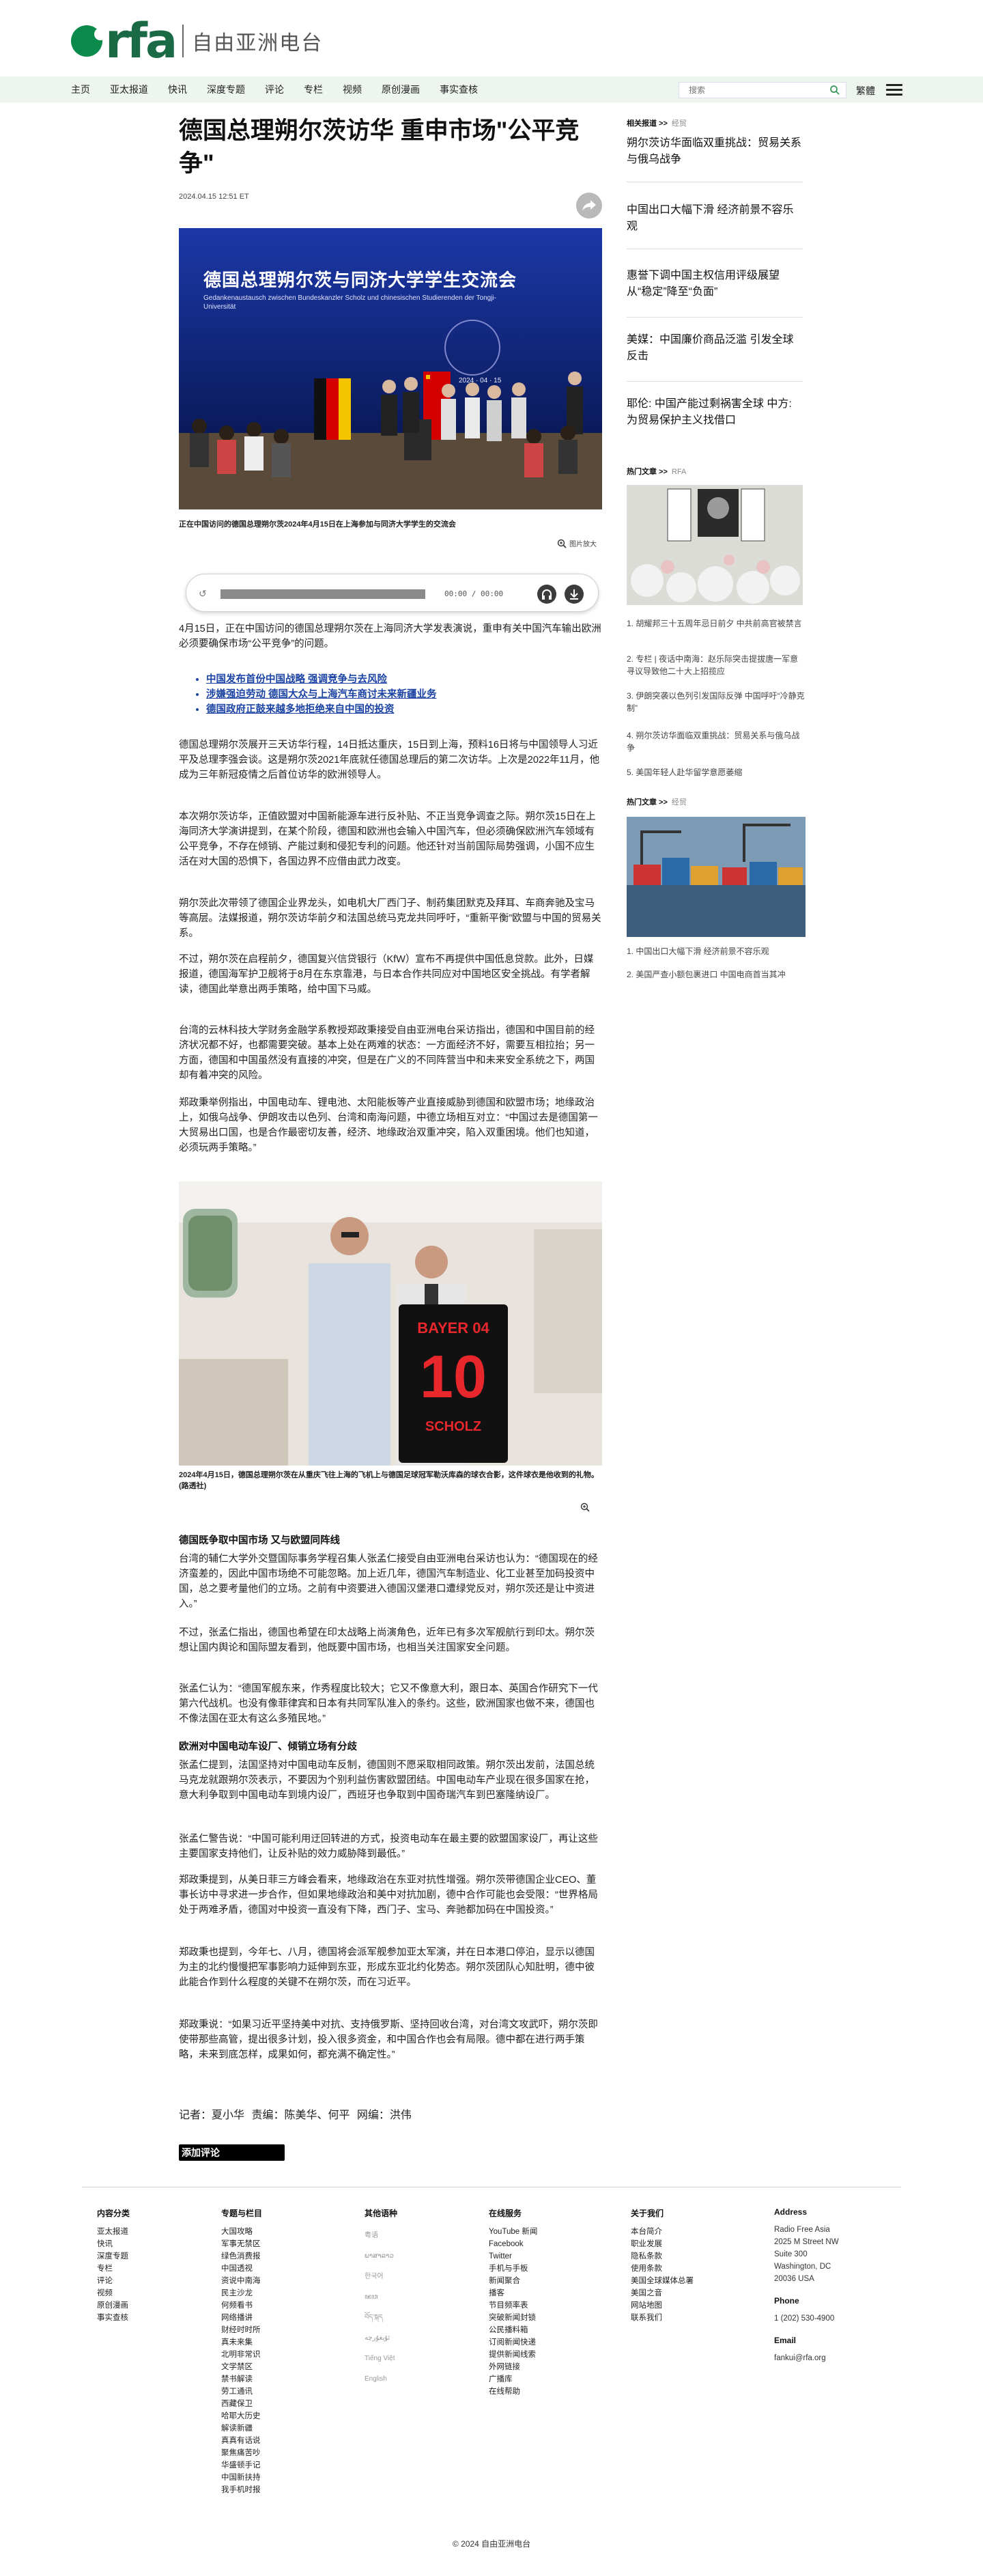 Image resolution: width=983 pixels, height=2576 pixels. I want to click on footer-link: 哈耶大历史, so click(241, 2416).